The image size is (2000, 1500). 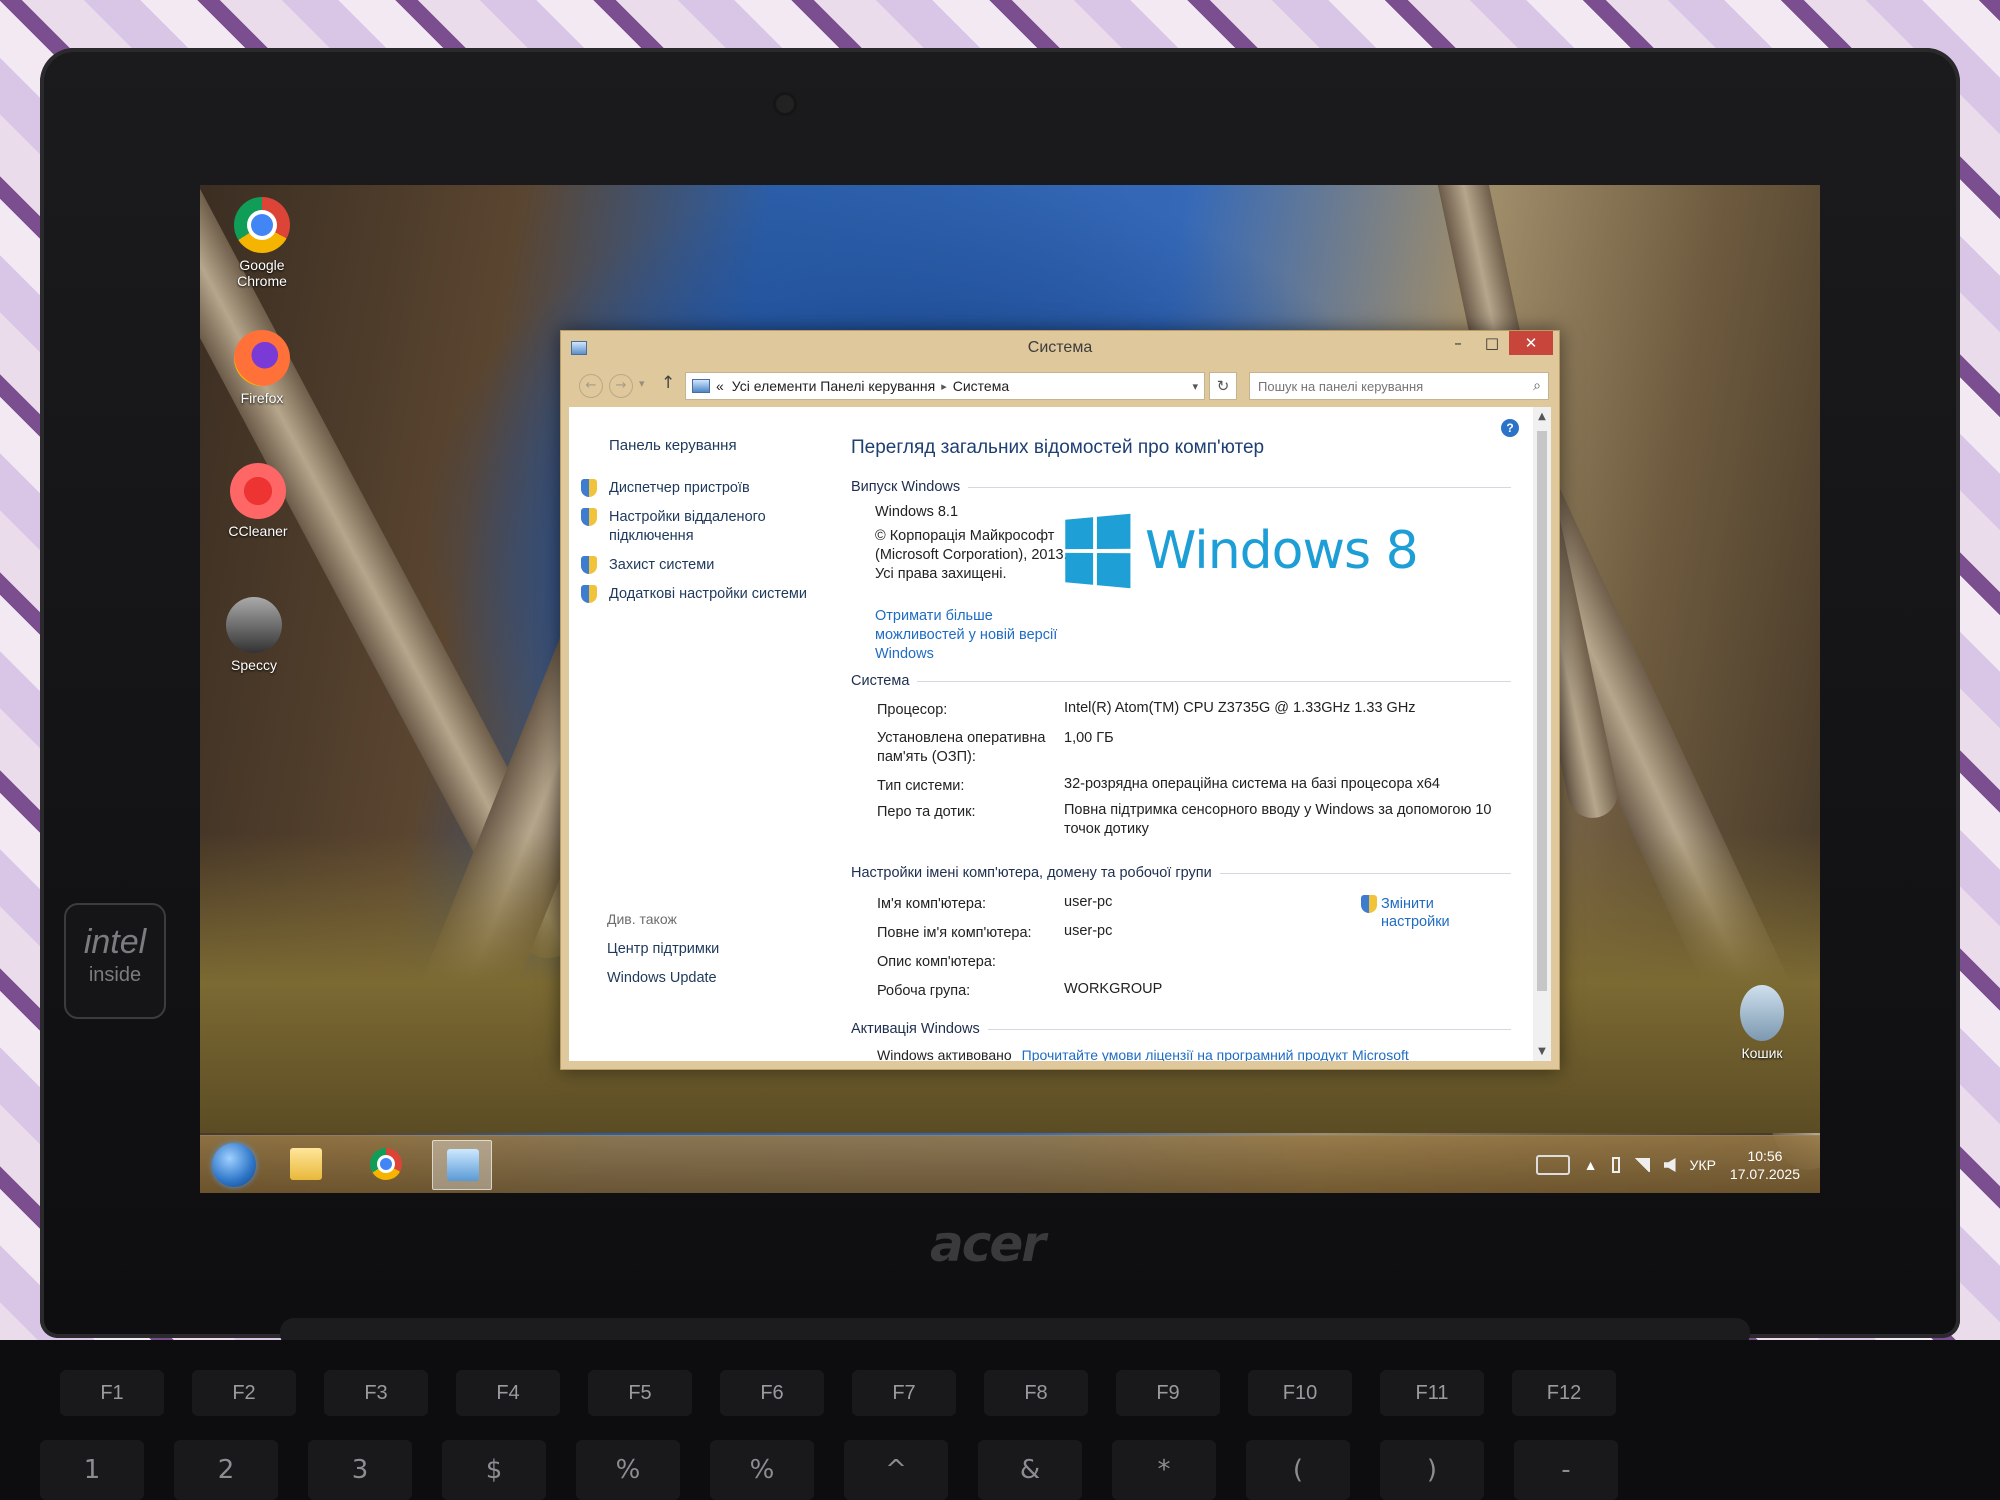 I want to click on sidebar-item-label: Настройки віддаленого підключення, so click(x=717, y=527).